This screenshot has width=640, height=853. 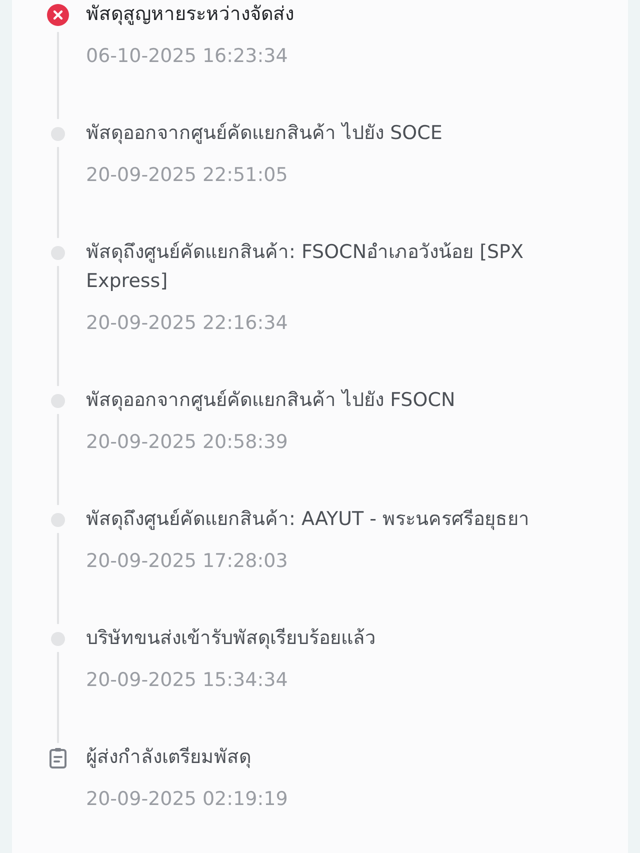 What do you see at coordinates (187, 680) in the screenshot?
I see `event-time: 20-09-2025 15:34:34` at bounding box center [187, 680].